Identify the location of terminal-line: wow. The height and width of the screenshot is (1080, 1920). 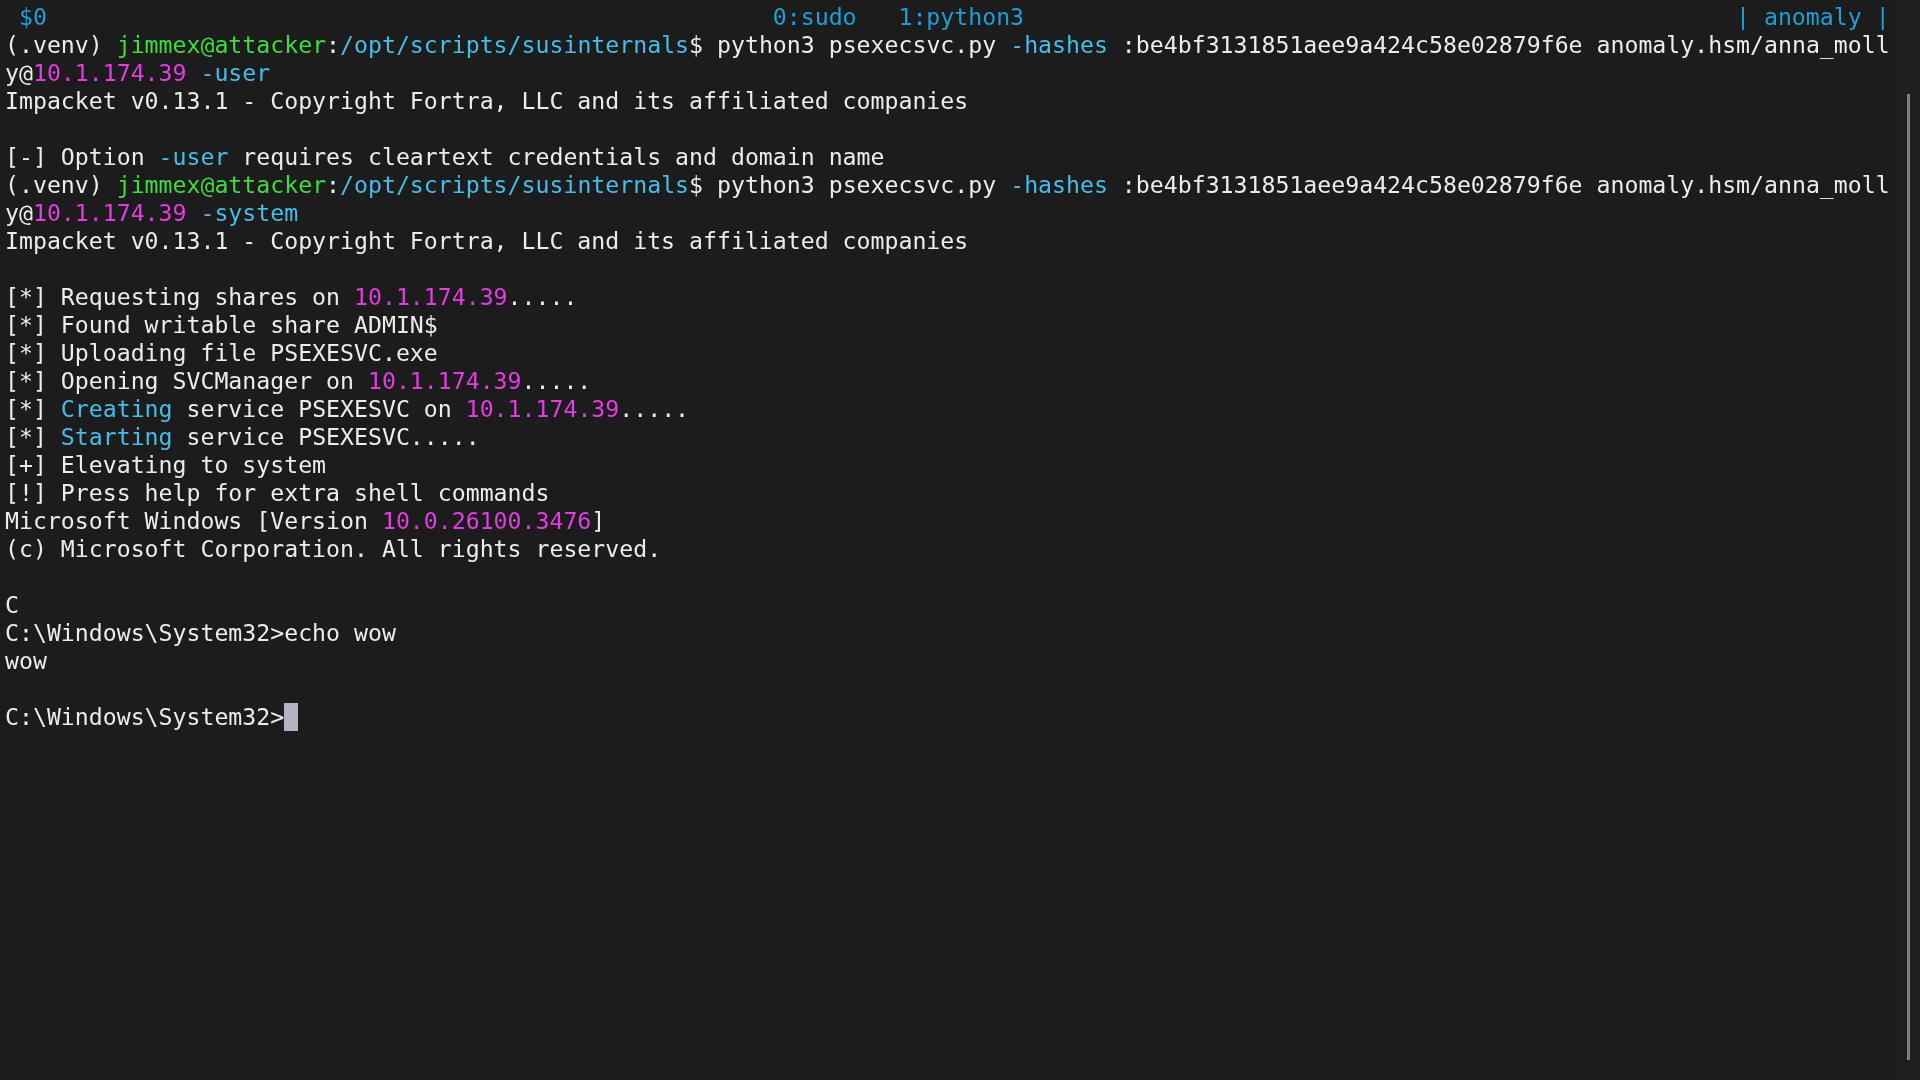
(26, 661).